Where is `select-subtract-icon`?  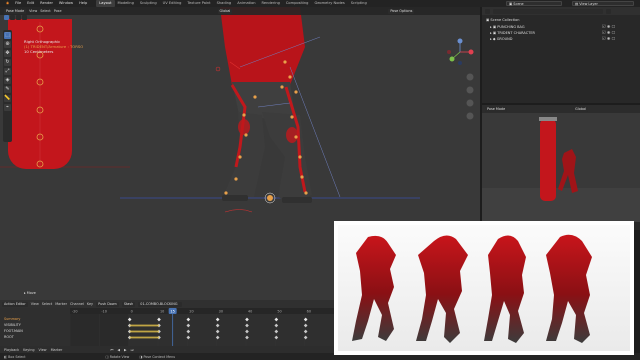 select-subtract-icon is located at coordinates (18, 17).